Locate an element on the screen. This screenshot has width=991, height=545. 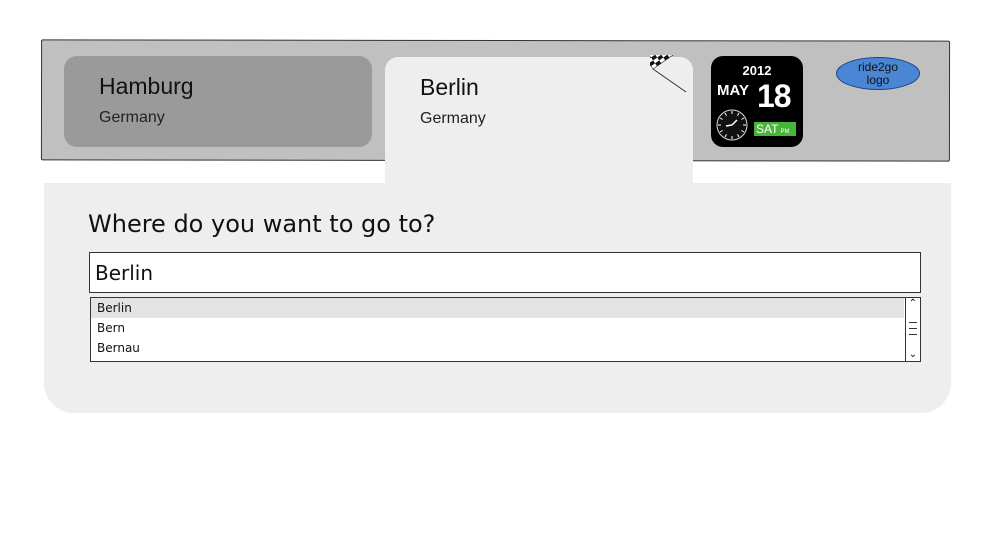
tab-destination: Berlin Germany is located at coordinates (539, 121).